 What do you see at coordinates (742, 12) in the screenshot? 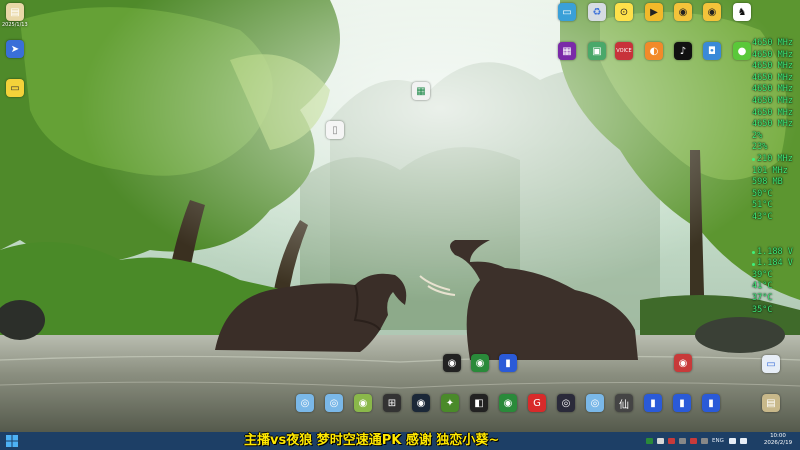
I see `qq-penguin-icon: ♞` at bounding box center [742, 12].